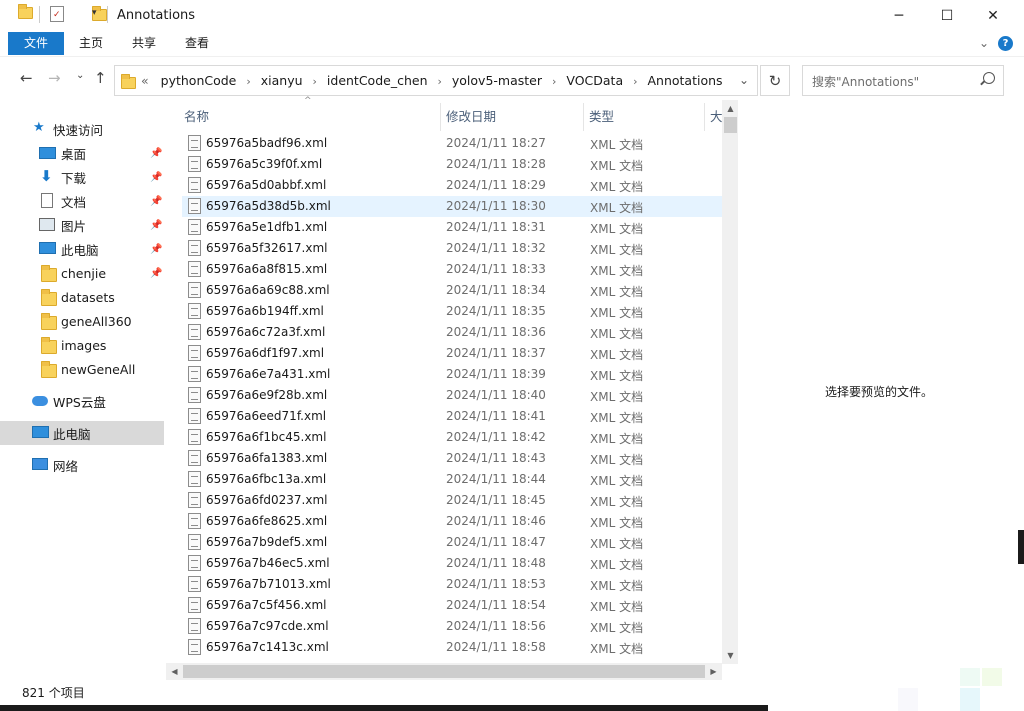 The image size is (1024, 711). What do you see at coordinates (82, 129) in the screenshot?
I see `nav-quick-access: ★ 快速访问` at bounding box center [82, 129].